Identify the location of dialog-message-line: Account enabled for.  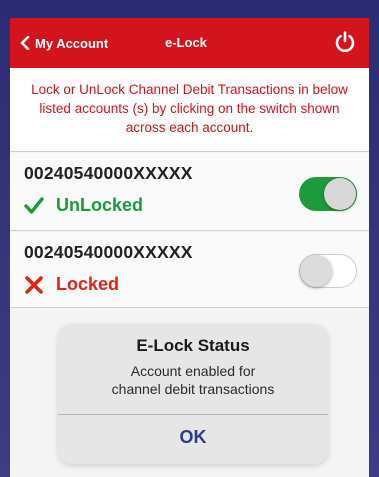
(193, 371).